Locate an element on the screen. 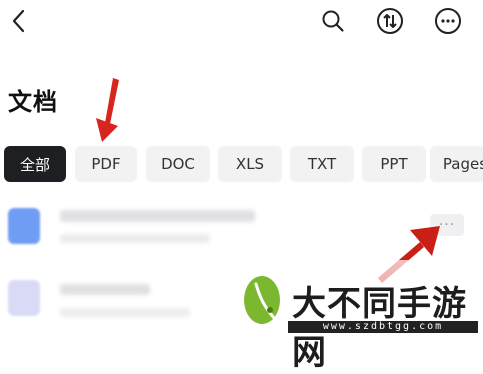  leaf-logo-icon is located at coordinates (262, 300).